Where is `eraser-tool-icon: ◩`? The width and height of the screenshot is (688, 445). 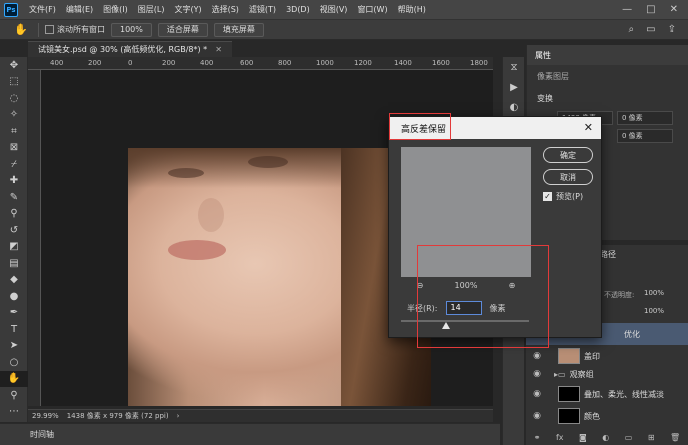
eraser-tool-icon: ◩ is located at coordinates (14, 247).